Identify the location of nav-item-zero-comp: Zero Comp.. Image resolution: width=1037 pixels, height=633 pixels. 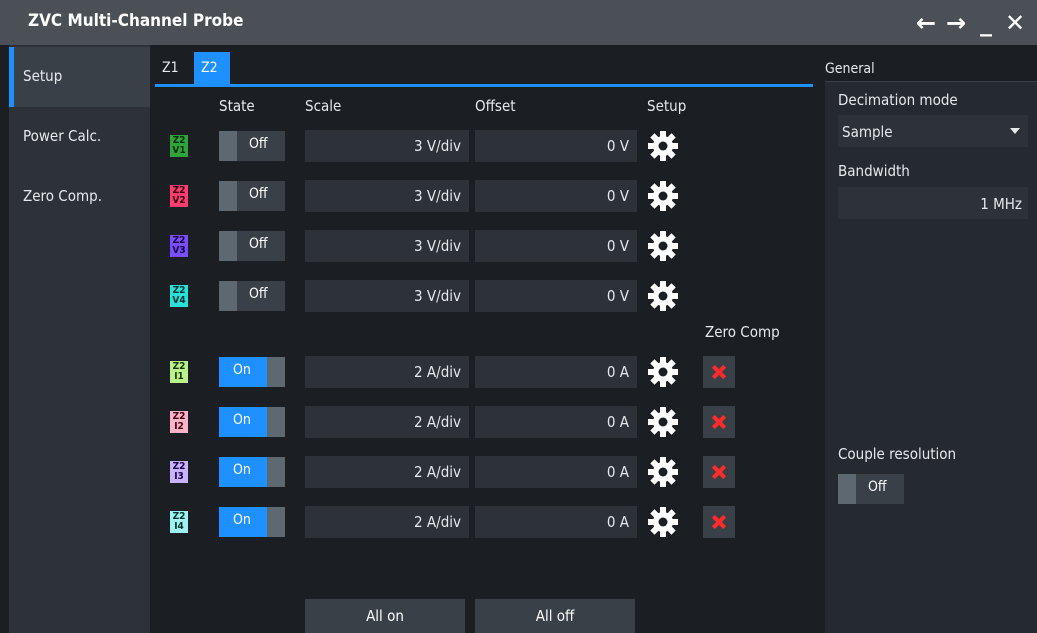
(79, 197).